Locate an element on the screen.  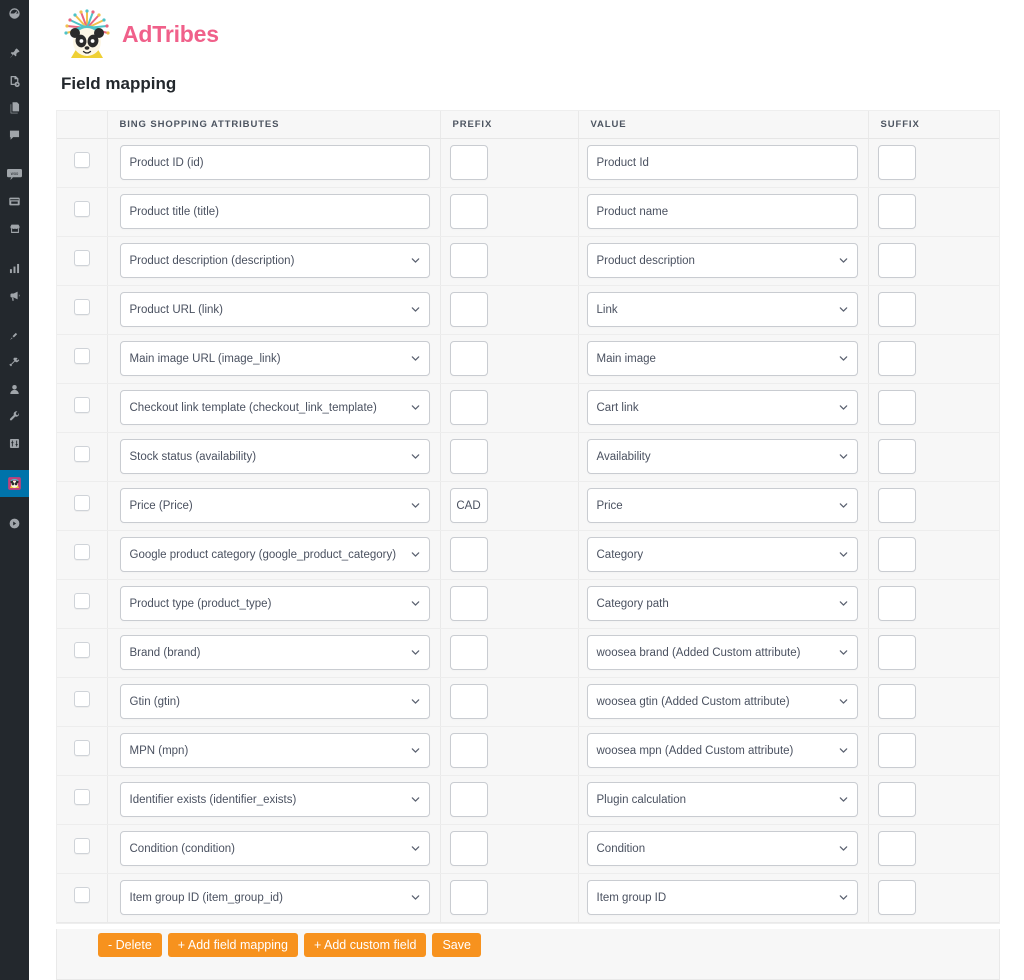
sidebar-item-plugins is located at coordinates (14, 362).